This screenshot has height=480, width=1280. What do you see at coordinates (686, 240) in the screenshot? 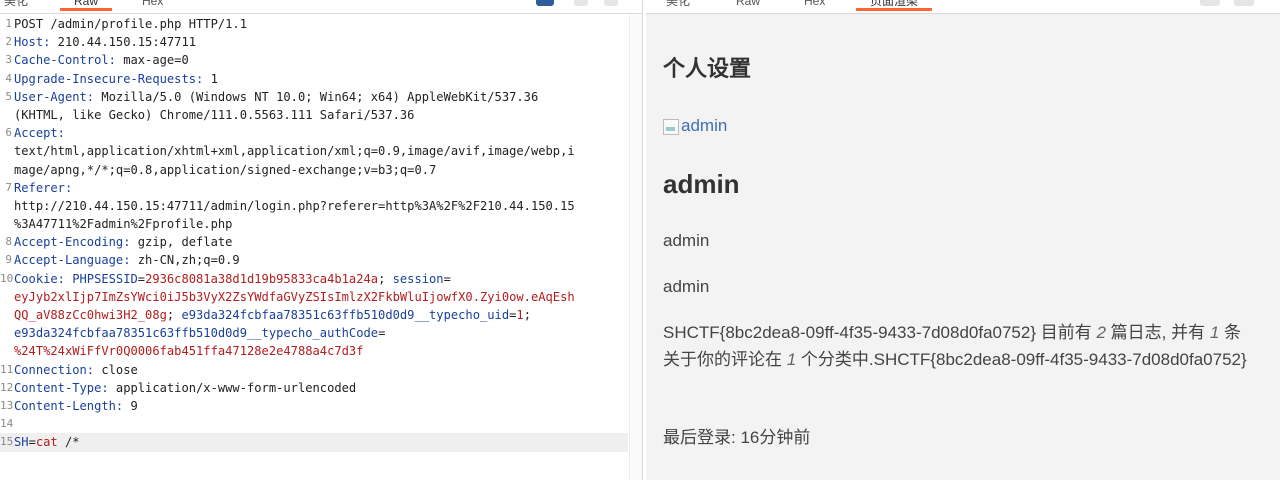
I see `profile-field-1: admin` at bounding box center [686, 240].